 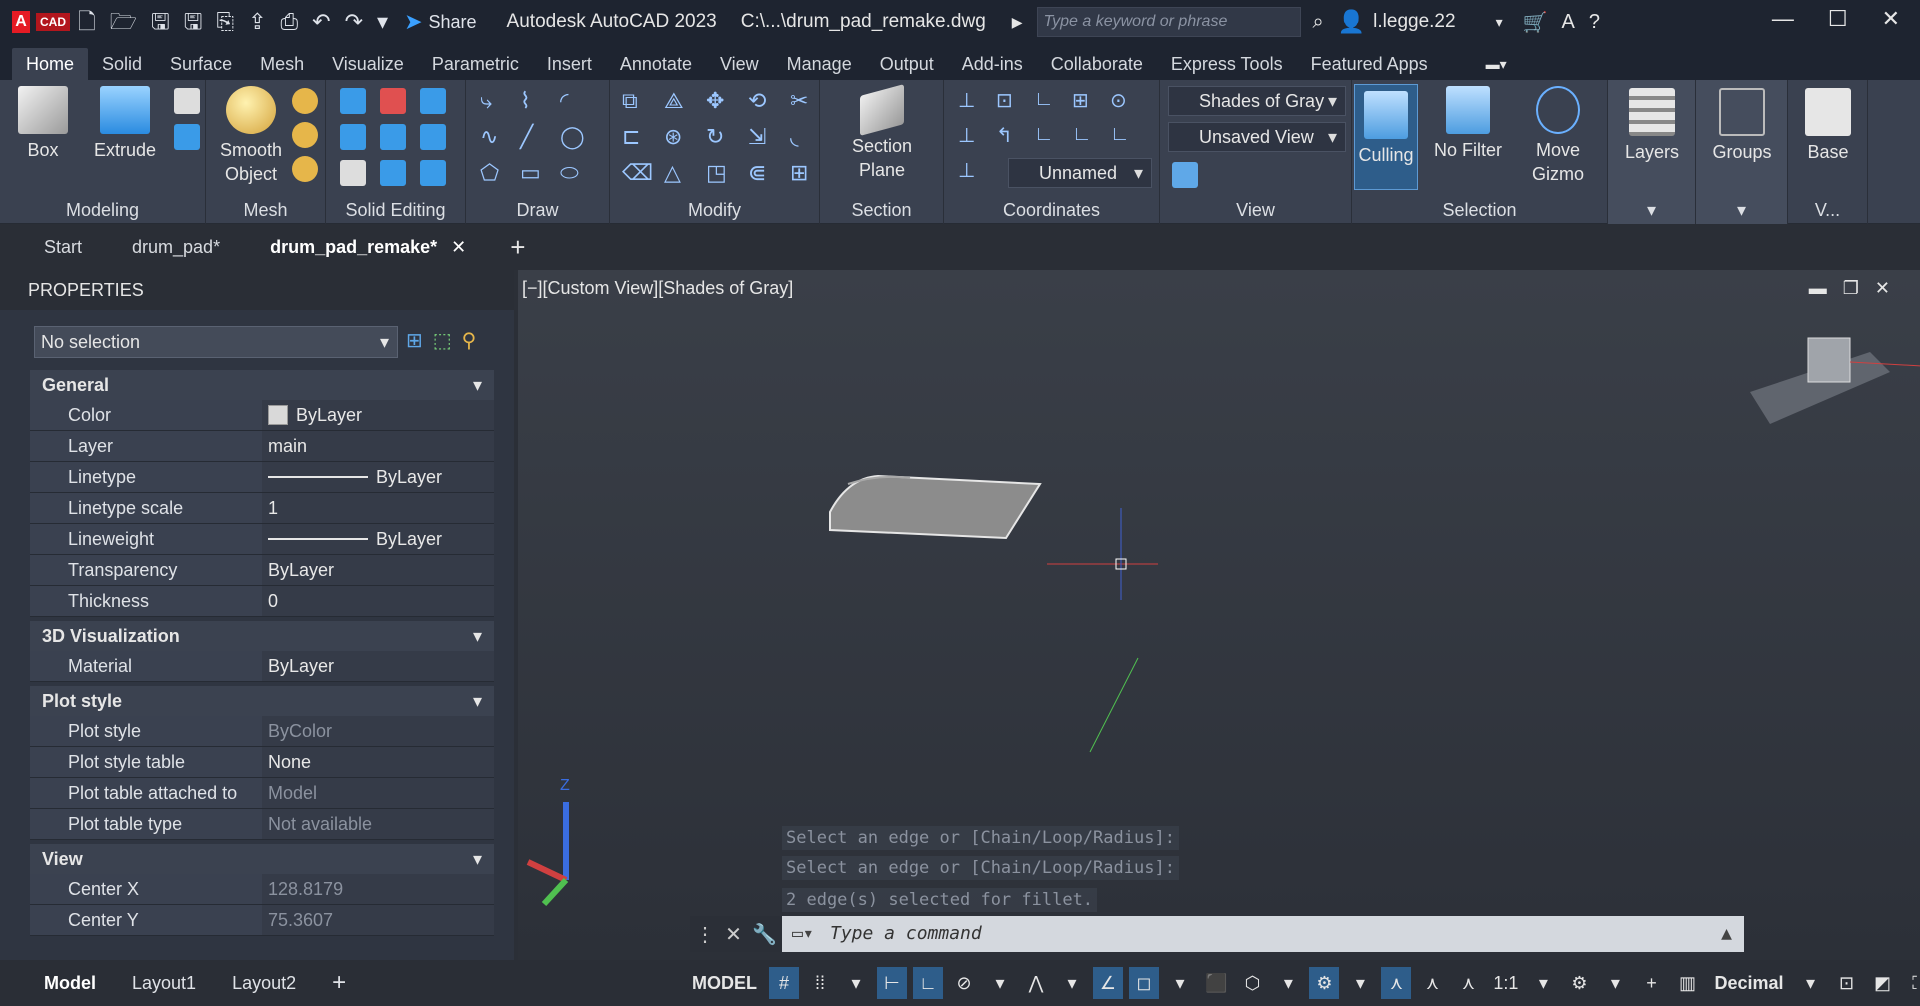 What do you see at coordinates (992, 64) in the screenshot?
I see `ribbon-tab-add-ins: Add-ins` at bounding box center [992, 64].